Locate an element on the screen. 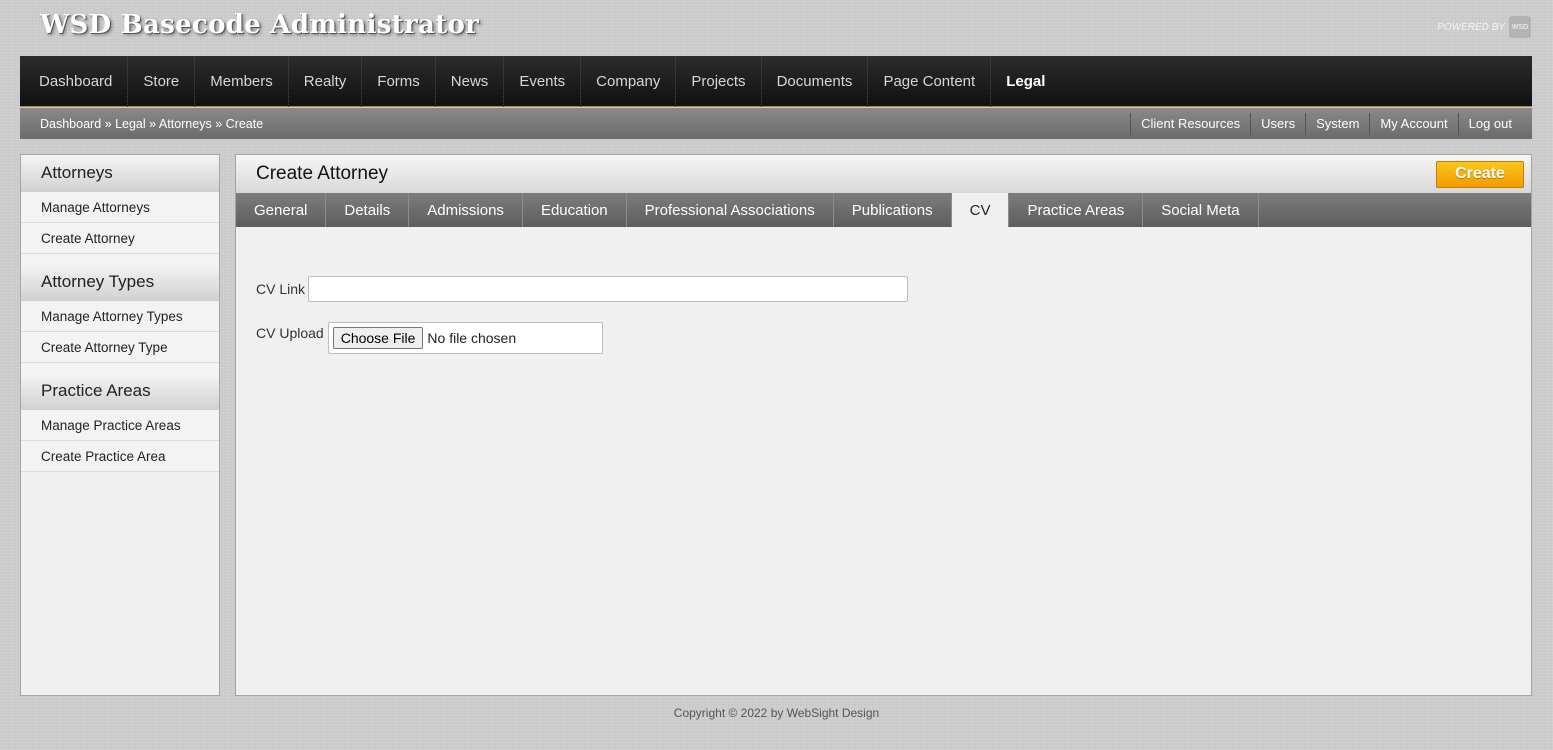 Image resolution: width=1553 pixels, height=750 pixels. no-file-text: No file chosen is located at coordinates (472, 338).